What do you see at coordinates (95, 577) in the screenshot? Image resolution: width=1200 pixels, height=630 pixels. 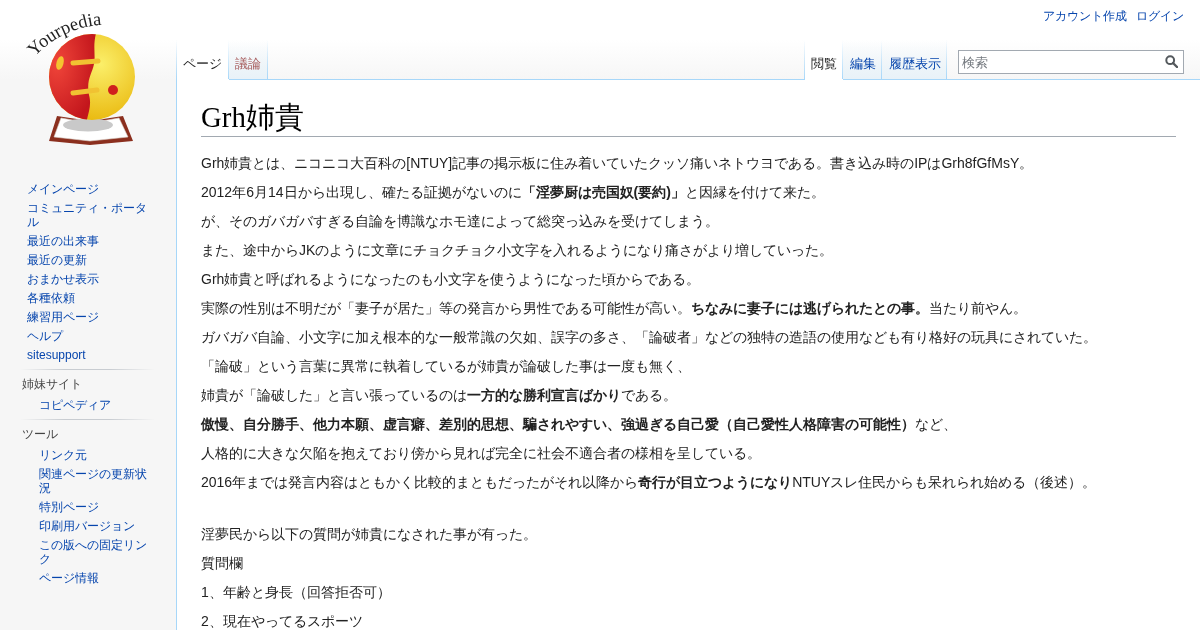 I see `sidebar-link: ページ情報` at bounding box center [95, 577].